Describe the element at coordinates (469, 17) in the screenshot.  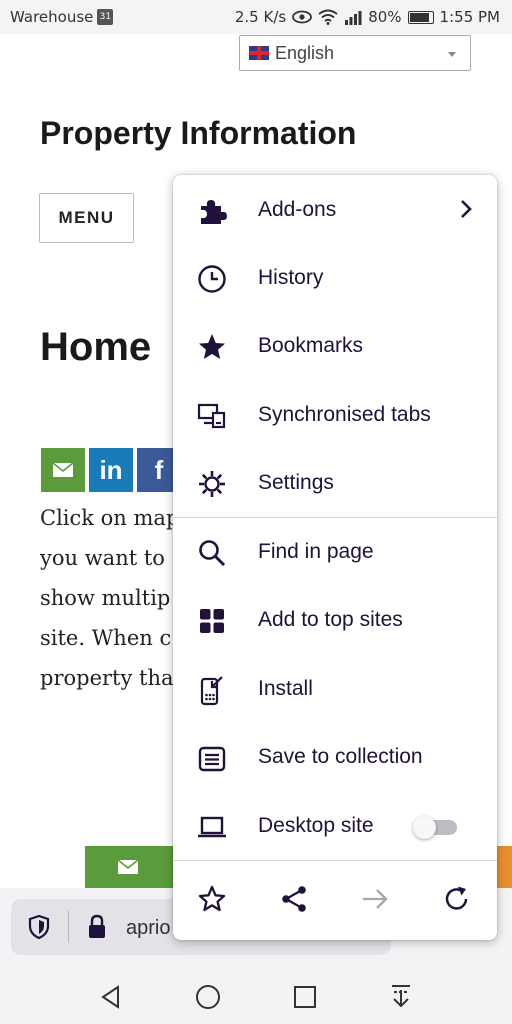
I see `clock-time: 1:55 PM` at that location.